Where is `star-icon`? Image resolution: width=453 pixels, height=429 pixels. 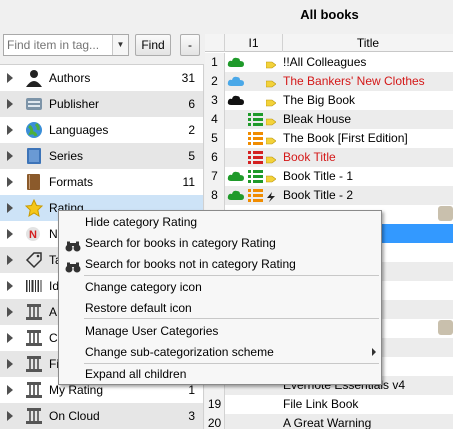
star-icon is located at coordinates (34, 208).